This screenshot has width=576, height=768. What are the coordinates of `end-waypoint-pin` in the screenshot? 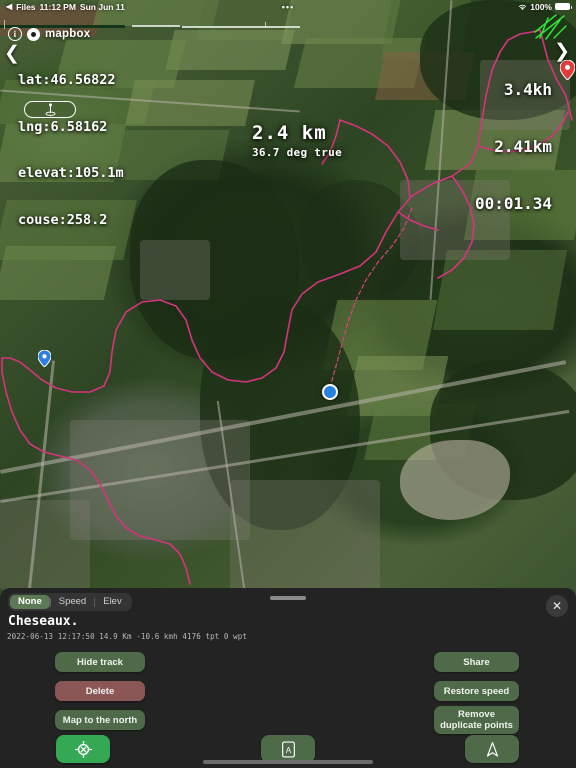 It's located at (567, 70).